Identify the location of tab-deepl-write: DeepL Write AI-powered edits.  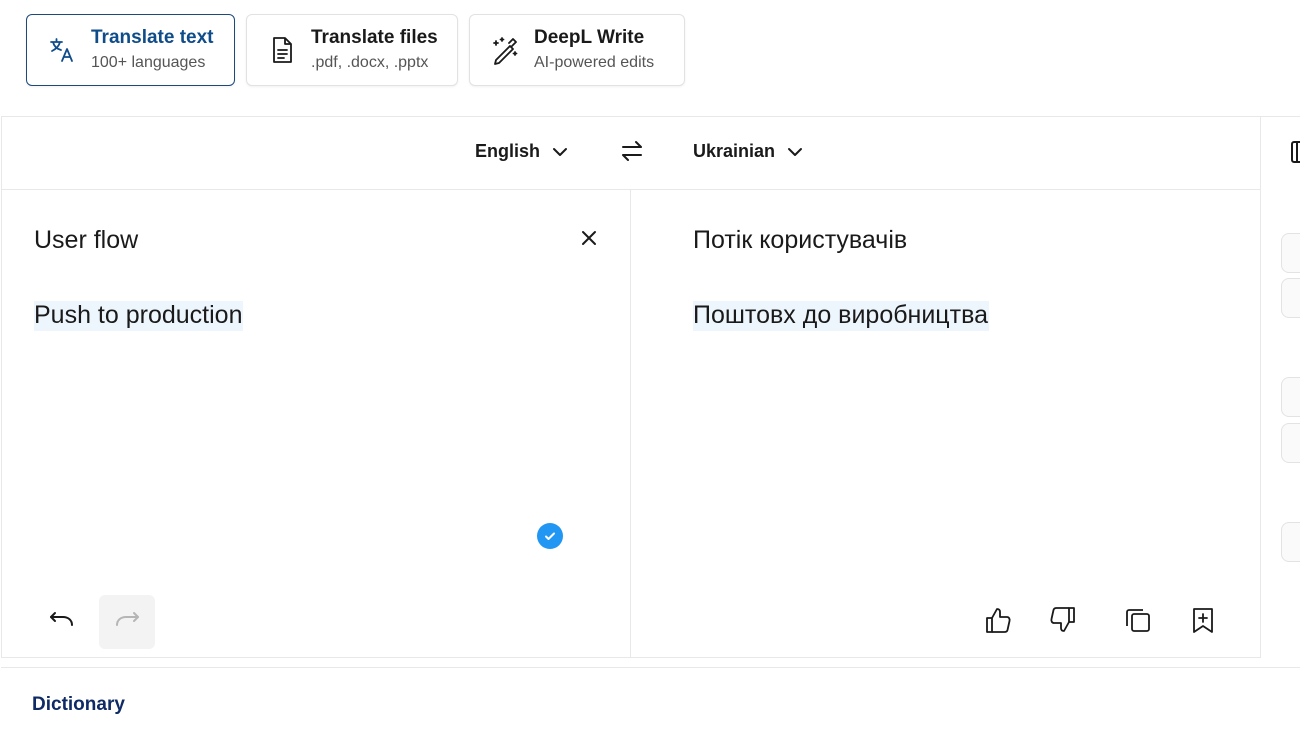
(577, 50).